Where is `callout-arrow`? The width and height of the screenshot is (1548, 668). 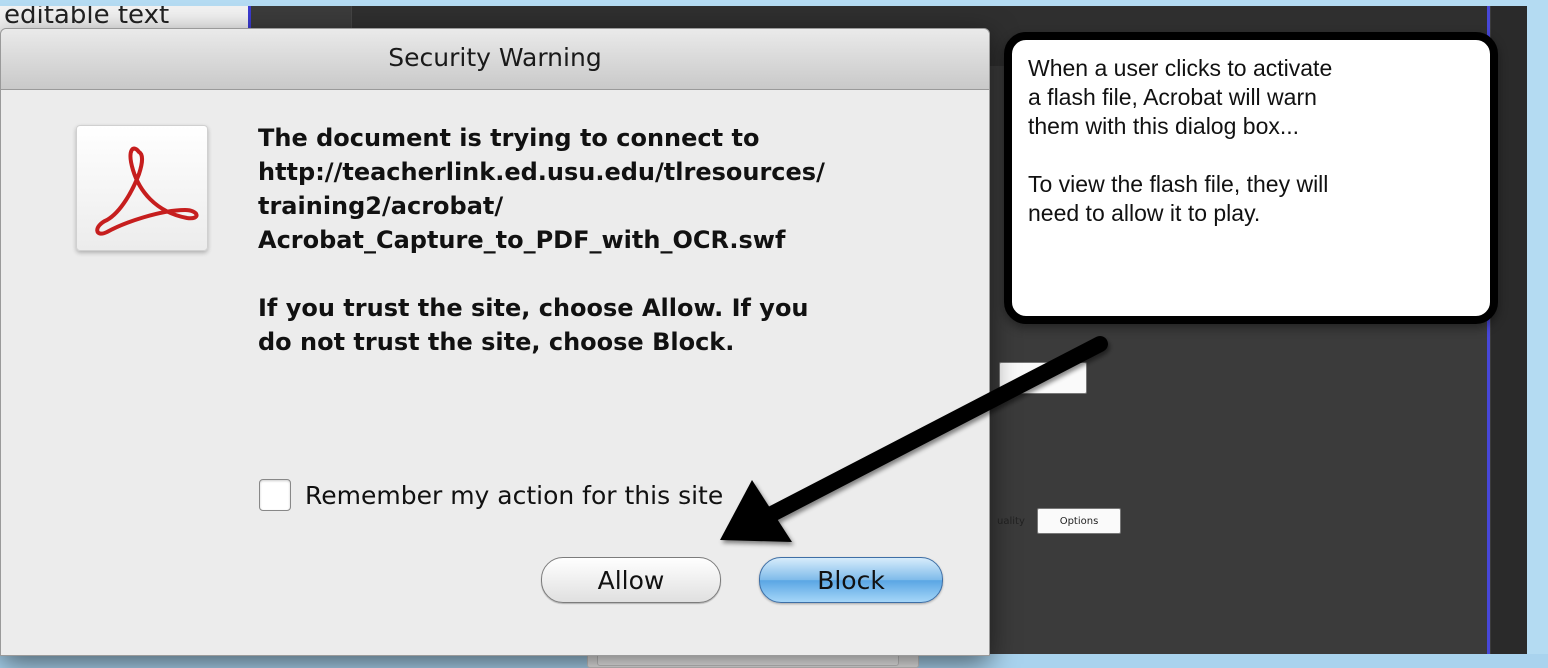
callout-arrow is located at coordinates (914, 439).